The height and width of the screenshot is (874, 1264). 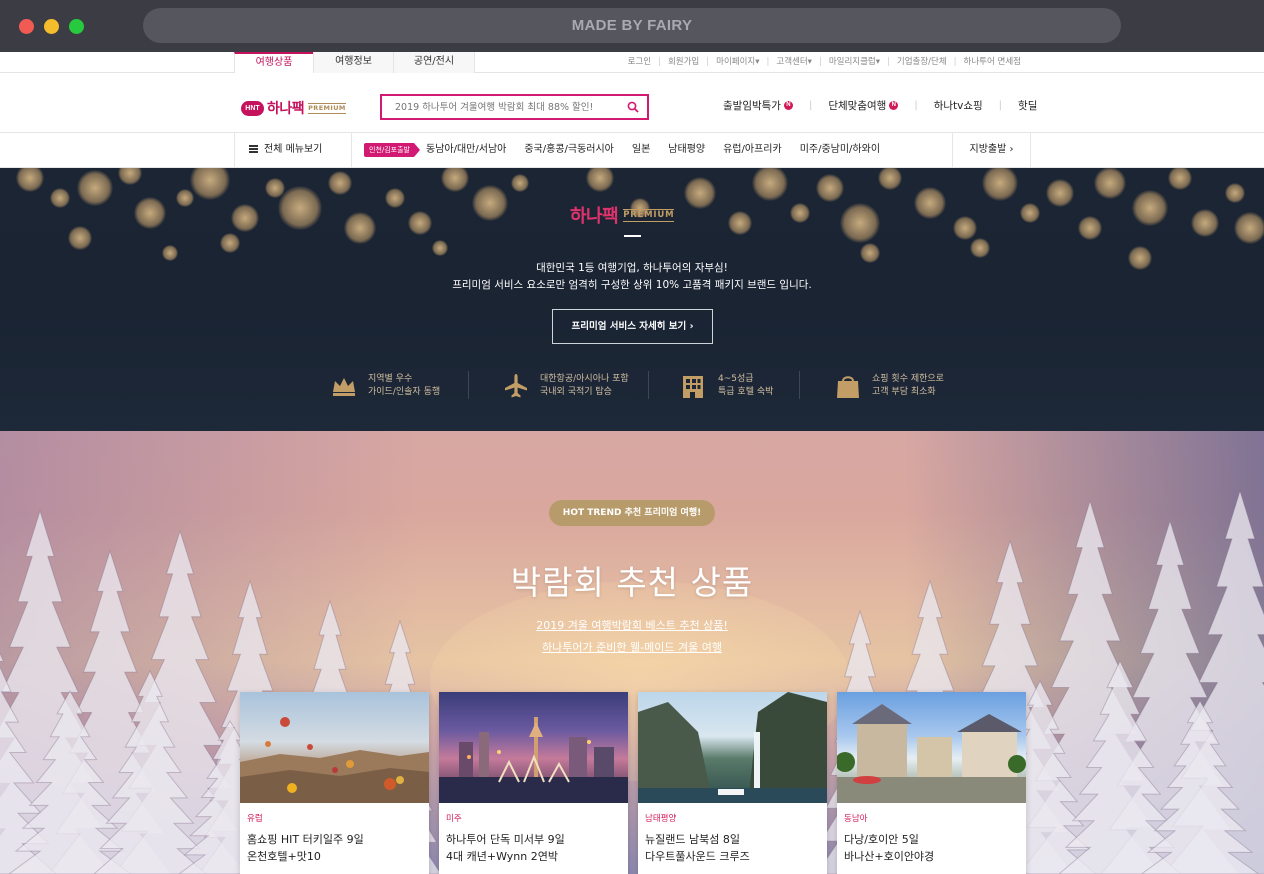 I want to click on search-input, so click(x=502, y=107).